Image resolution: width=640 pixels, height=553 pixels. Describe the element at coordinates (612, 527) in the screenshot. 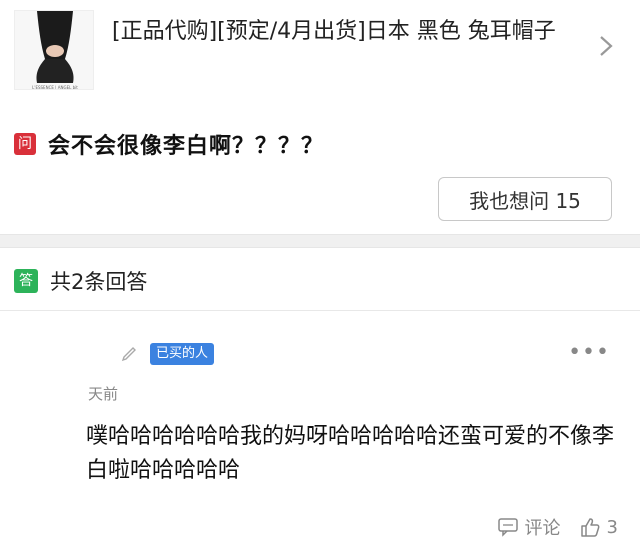

I see `like-count: 3` at that location.